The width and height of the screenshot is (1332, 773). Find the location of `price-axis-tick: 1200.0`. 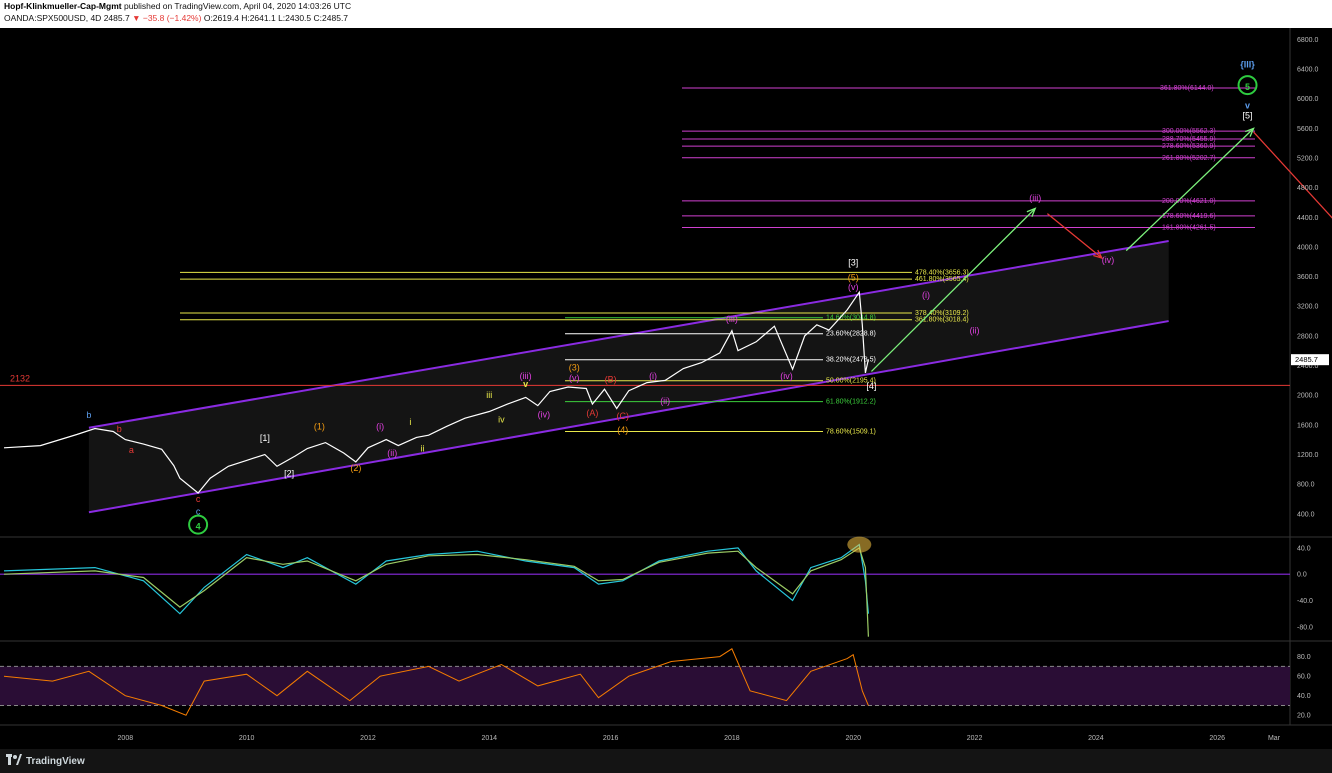

price-axis-tick: 1200.0 is located at coordinates (1308, 455).